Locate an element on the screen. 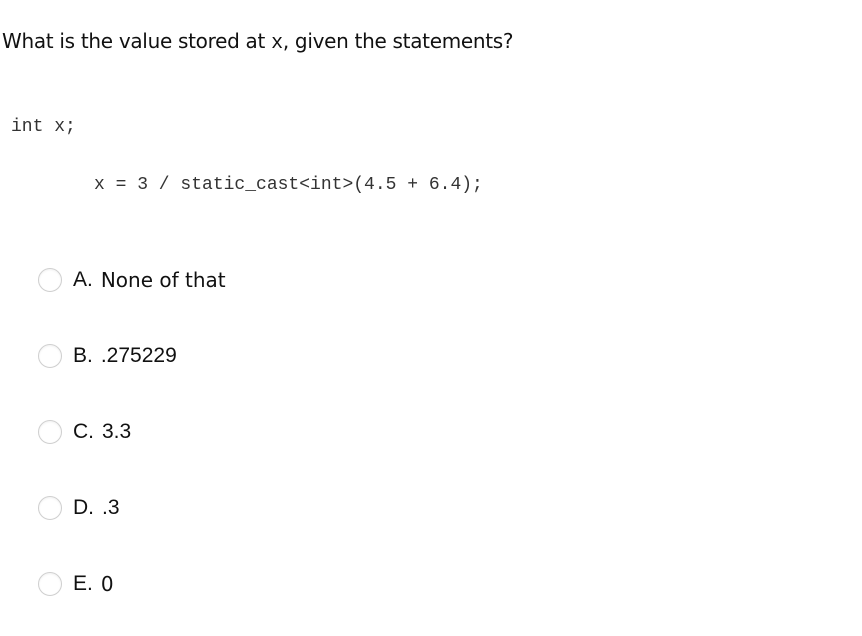 Image resolution: width=862 pixels, height=636 pixels. option-text: .3 is located at coordinates (111, 507).